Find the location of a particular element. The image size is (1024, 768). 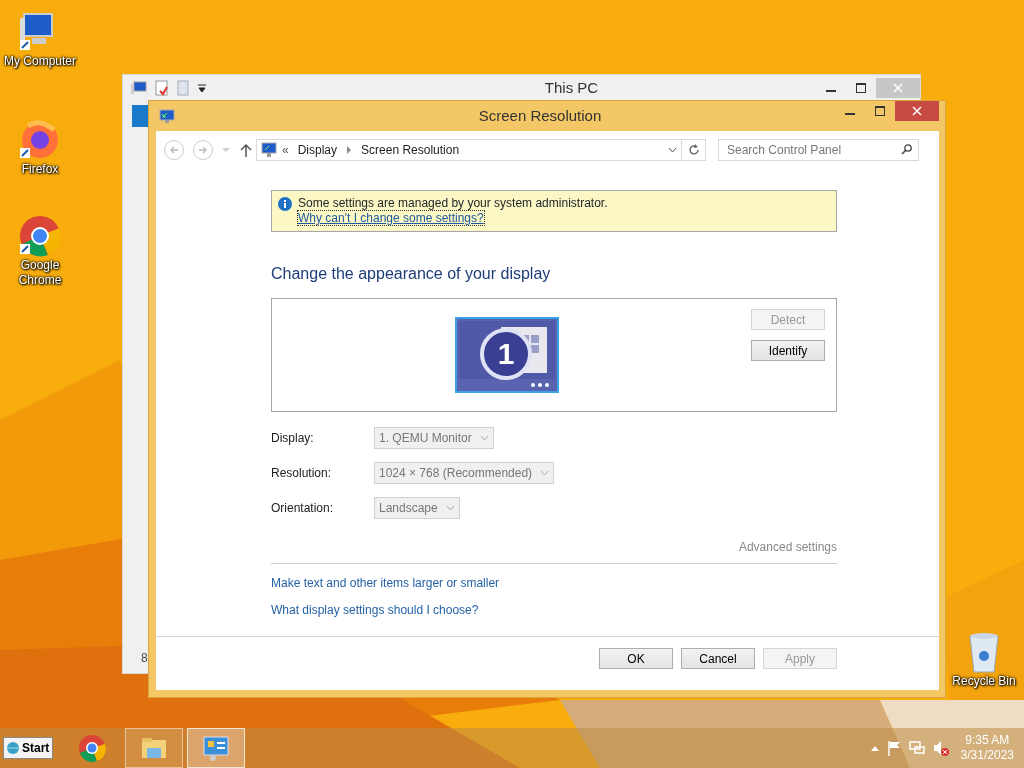

info-icon is located at coordinates (285, 204).